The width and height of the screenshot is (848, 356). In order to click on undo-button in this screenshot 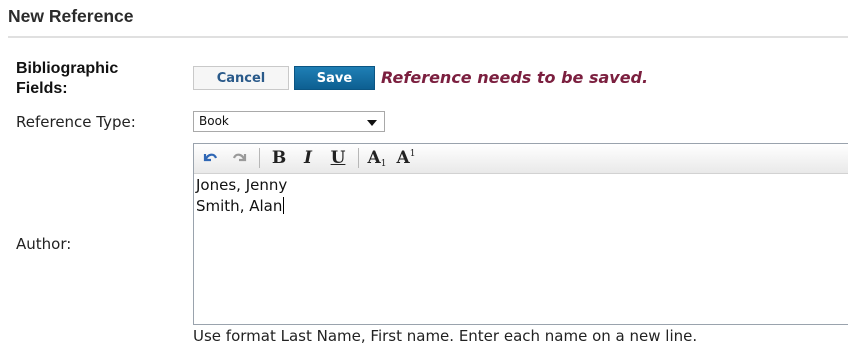, I will do `click(210, 158)`.